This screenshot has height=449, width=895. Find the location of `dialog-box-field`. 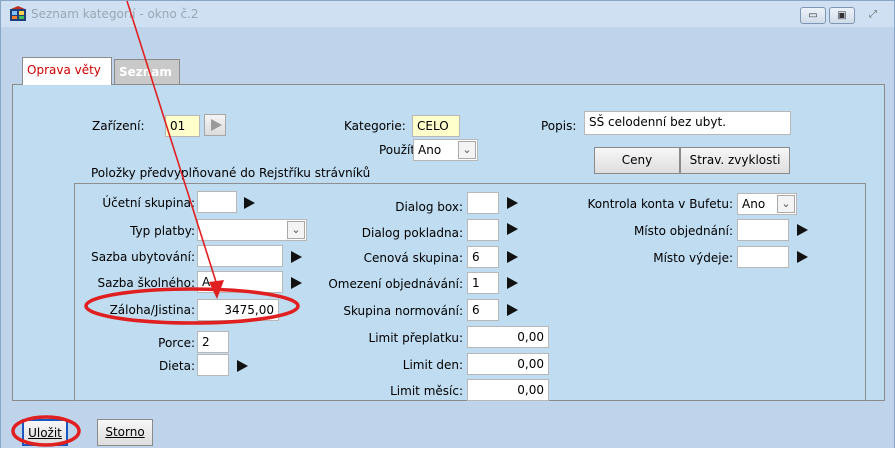

dialog-box-field is located at coordinates (483, 203).